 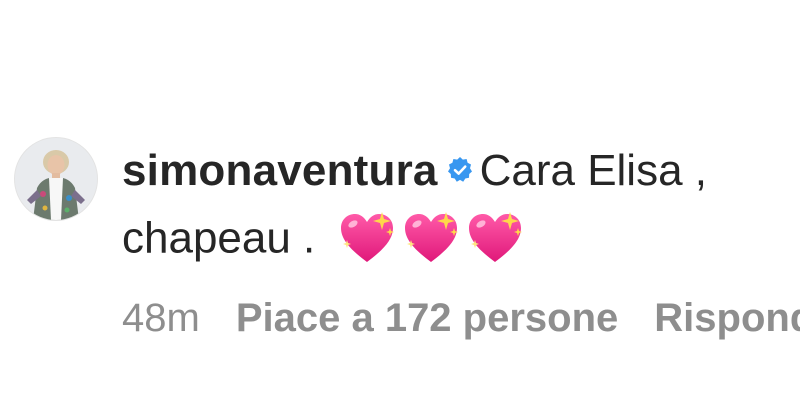 What do you see at coordinates (460, 170) in the screenshot?
I see `verified-badge-icon` at bounding box center [460, 170].